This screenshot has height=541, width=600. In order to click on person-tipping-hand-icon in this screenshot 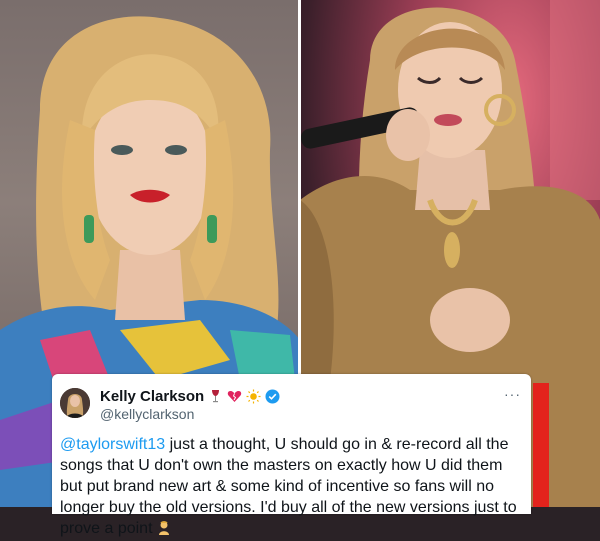, I will do `click(164, 527)`.